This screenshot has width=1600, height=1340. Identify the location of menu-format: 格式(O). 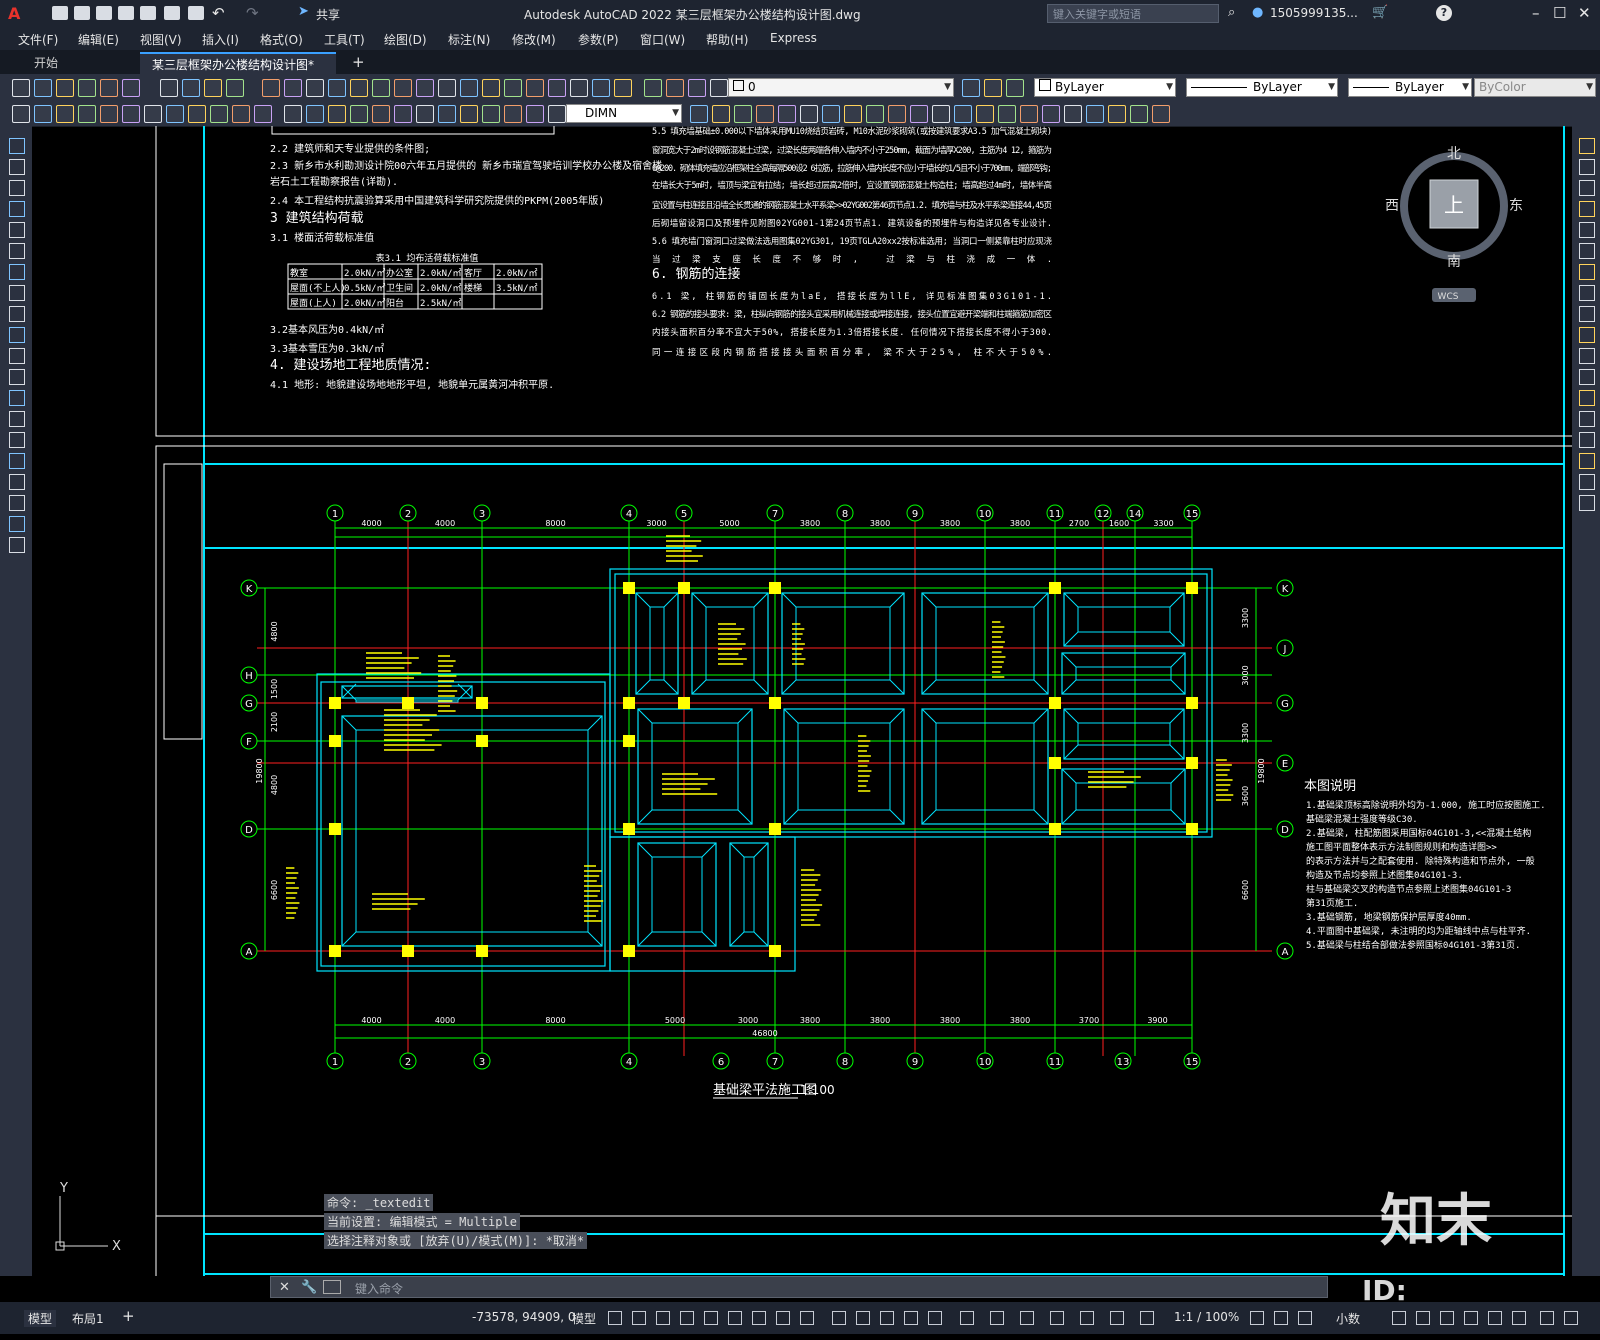
(281, 39).